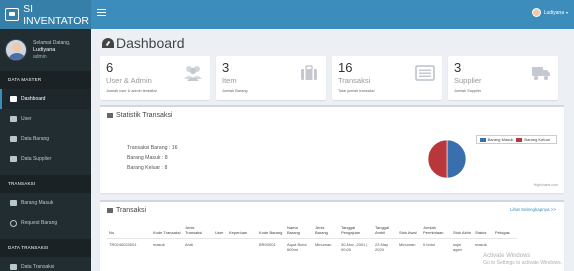 The image size is (574, 271). Describe the element at coordinates (505, 232) in the screenshot. I see `column-header: Petugas` at that location.